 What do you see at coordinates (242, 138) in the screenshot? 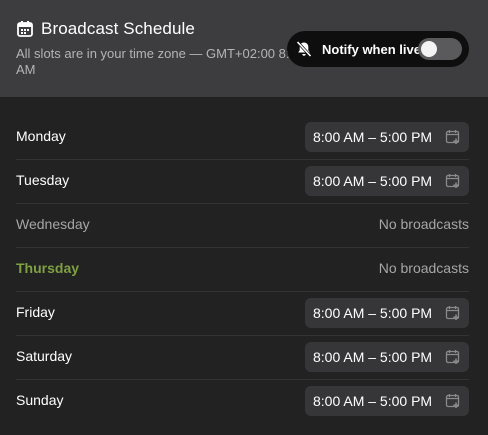
I see `schedule-row-monday: Monday 8:00 AM – 5:00 PM` at bounding box center [242, 138].